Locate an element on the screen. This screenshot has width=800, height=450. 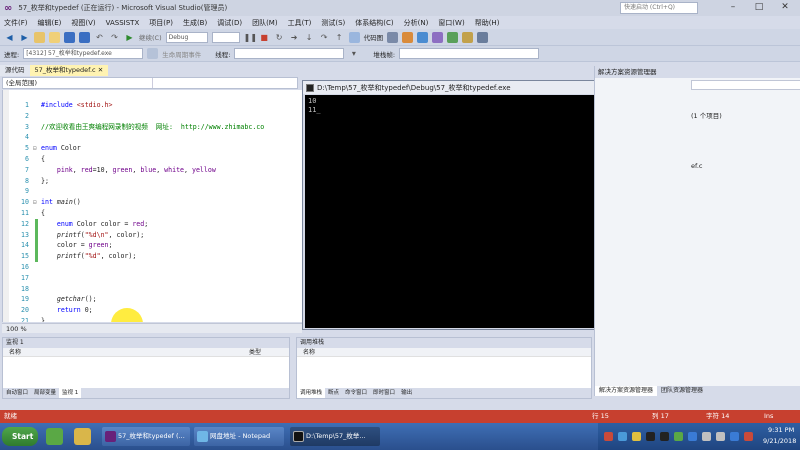
code-line: 19 getchar(); is located at coordinates (155, 299).